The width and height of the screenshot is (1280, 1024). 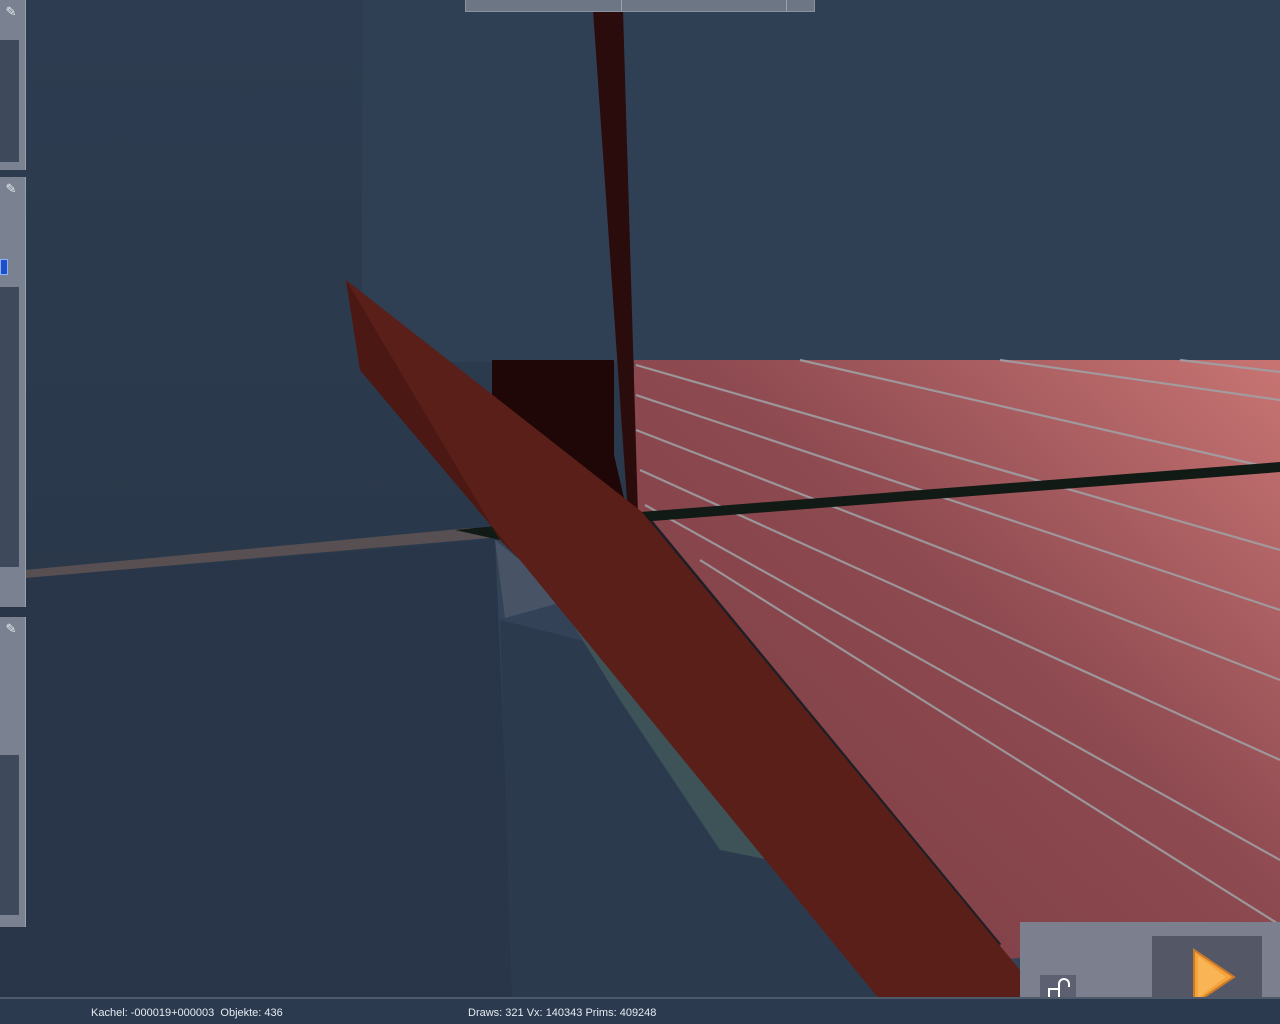 I want to click on blue-indicator, so click(x=4, y=267).